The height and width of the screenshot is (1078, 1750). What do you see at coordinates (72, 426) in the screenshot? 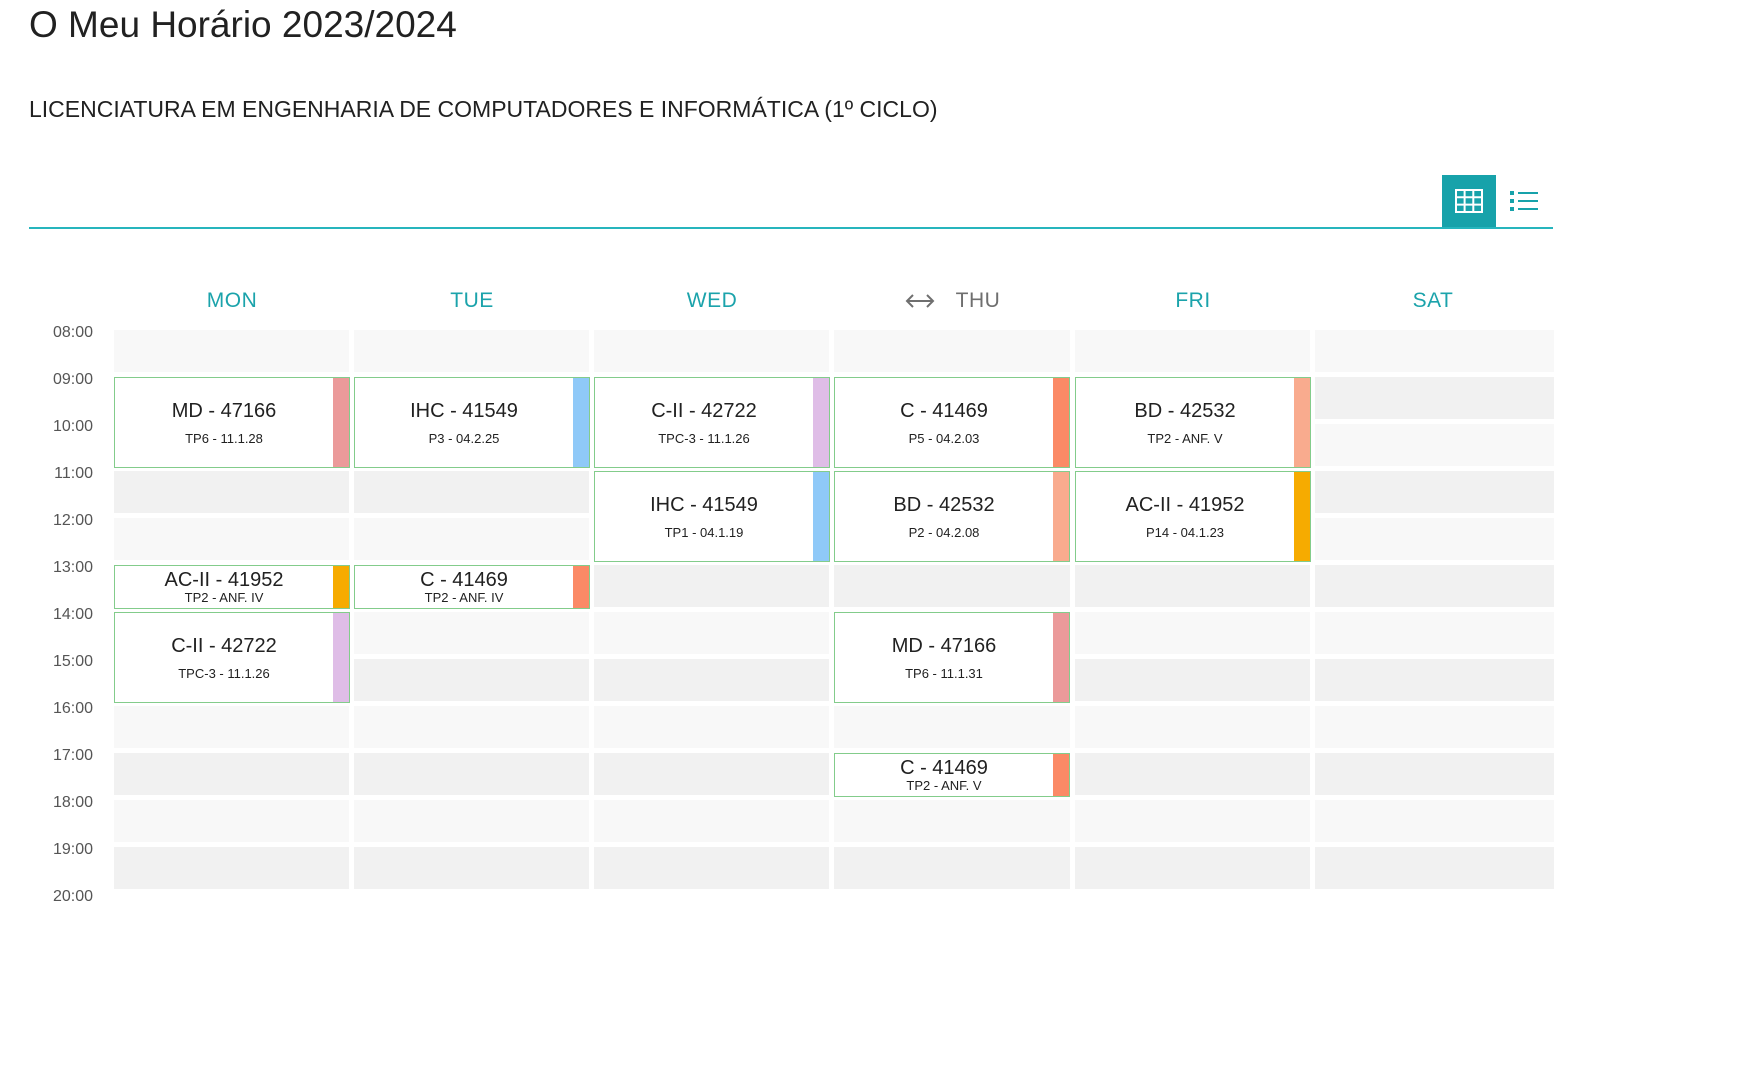
I see `time-label: 10:00` at bounding box center [72, 426].